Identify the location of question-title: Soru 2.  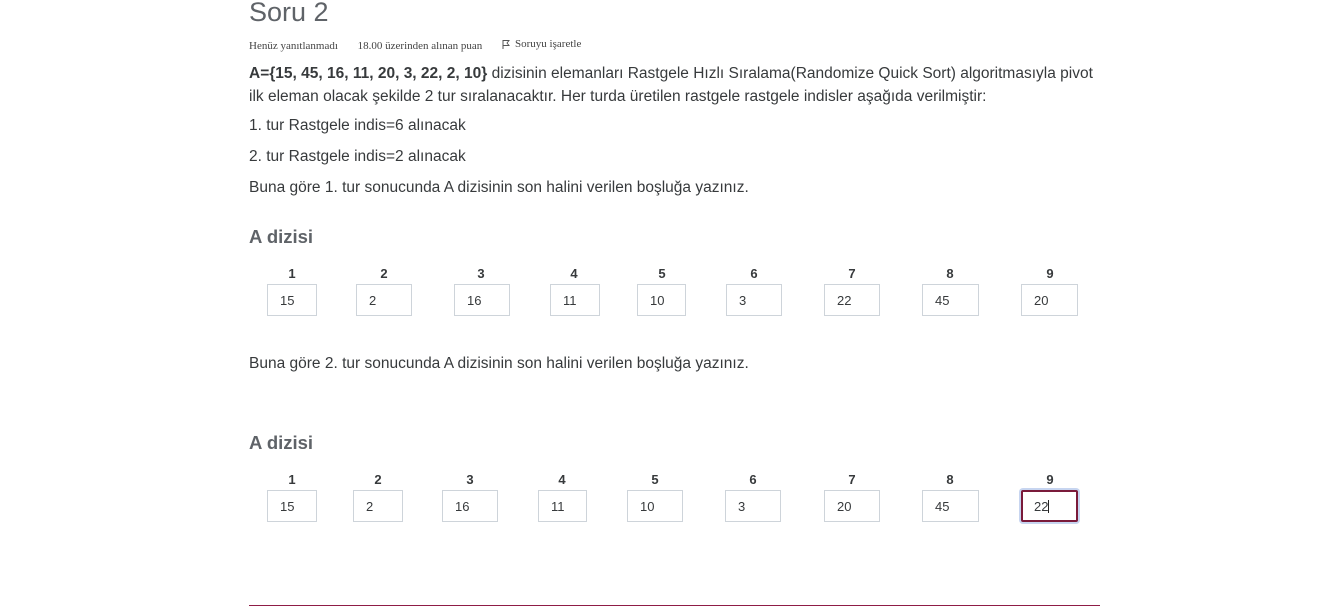
(289, 13).